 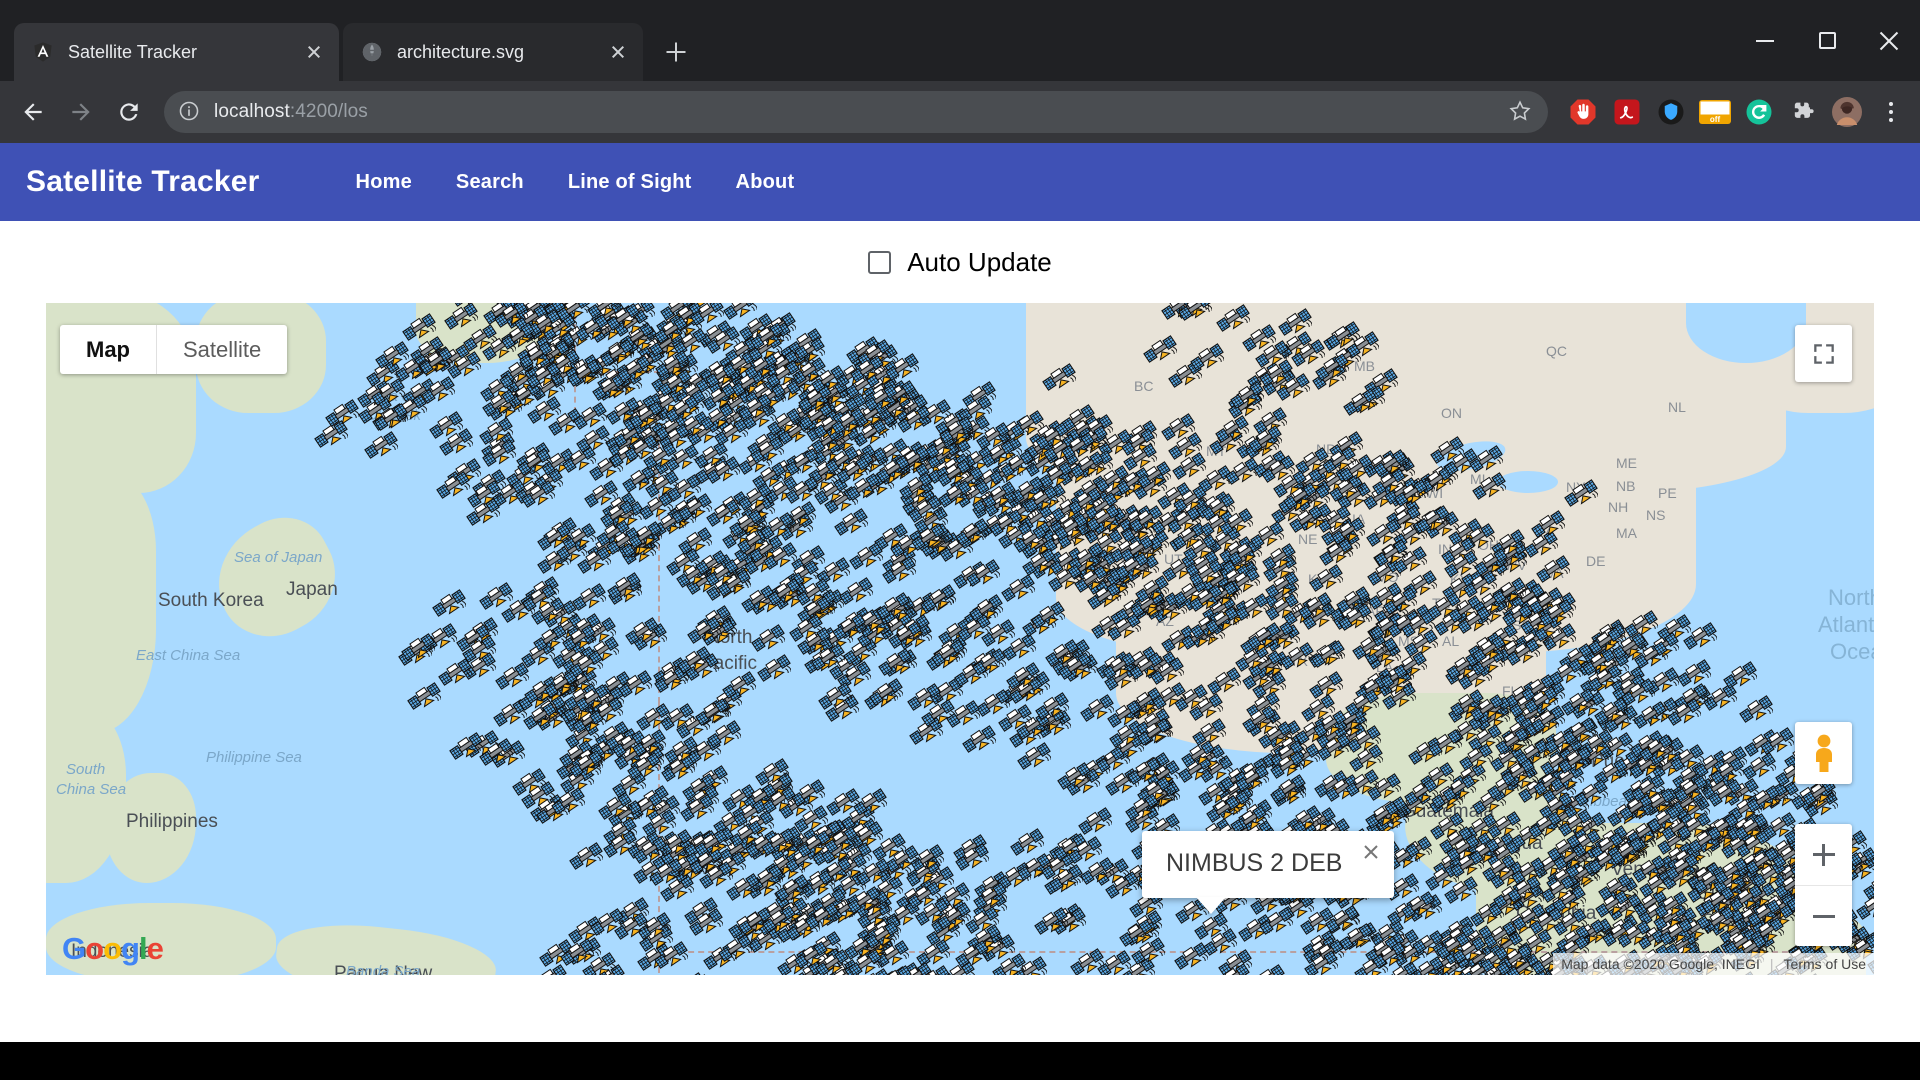 What do you see at coordinates (1765, 41) in the screenshot?
I see `minimize-button` at bounding box center [1765, 41].